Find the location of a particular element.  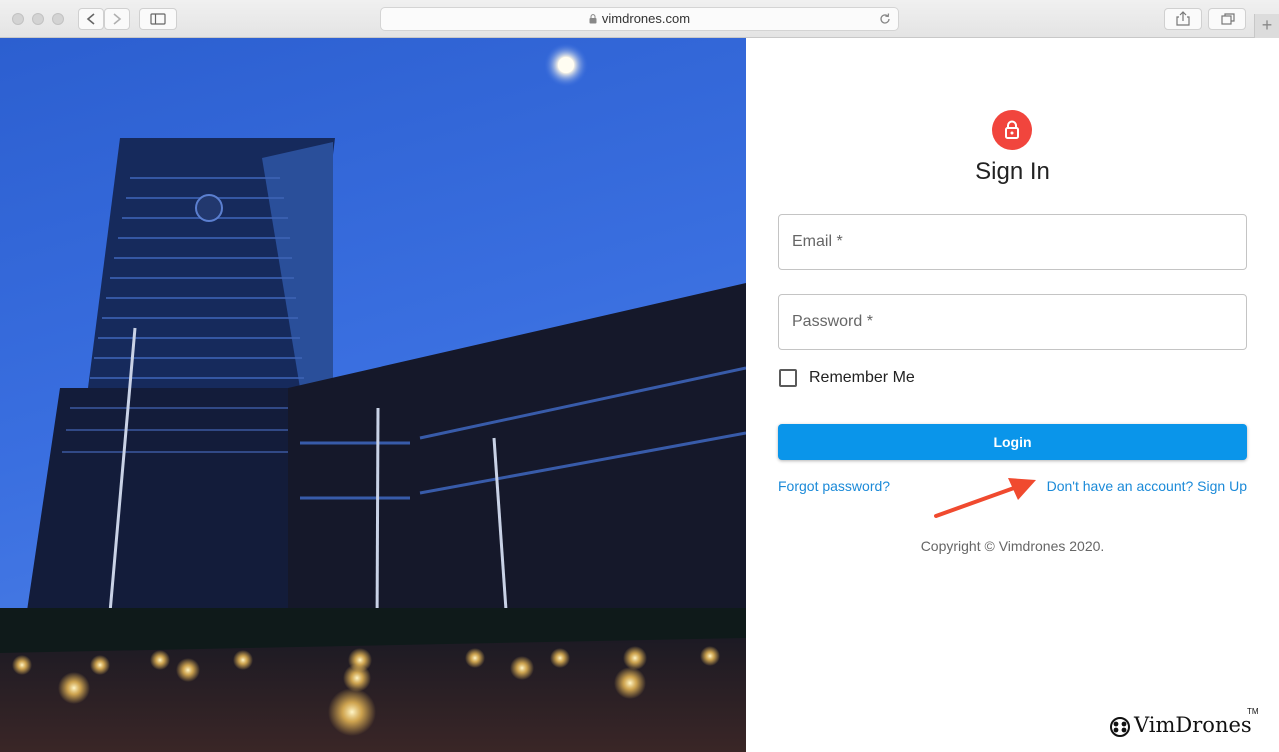

forward-icon is located at coordinates (117, 19).